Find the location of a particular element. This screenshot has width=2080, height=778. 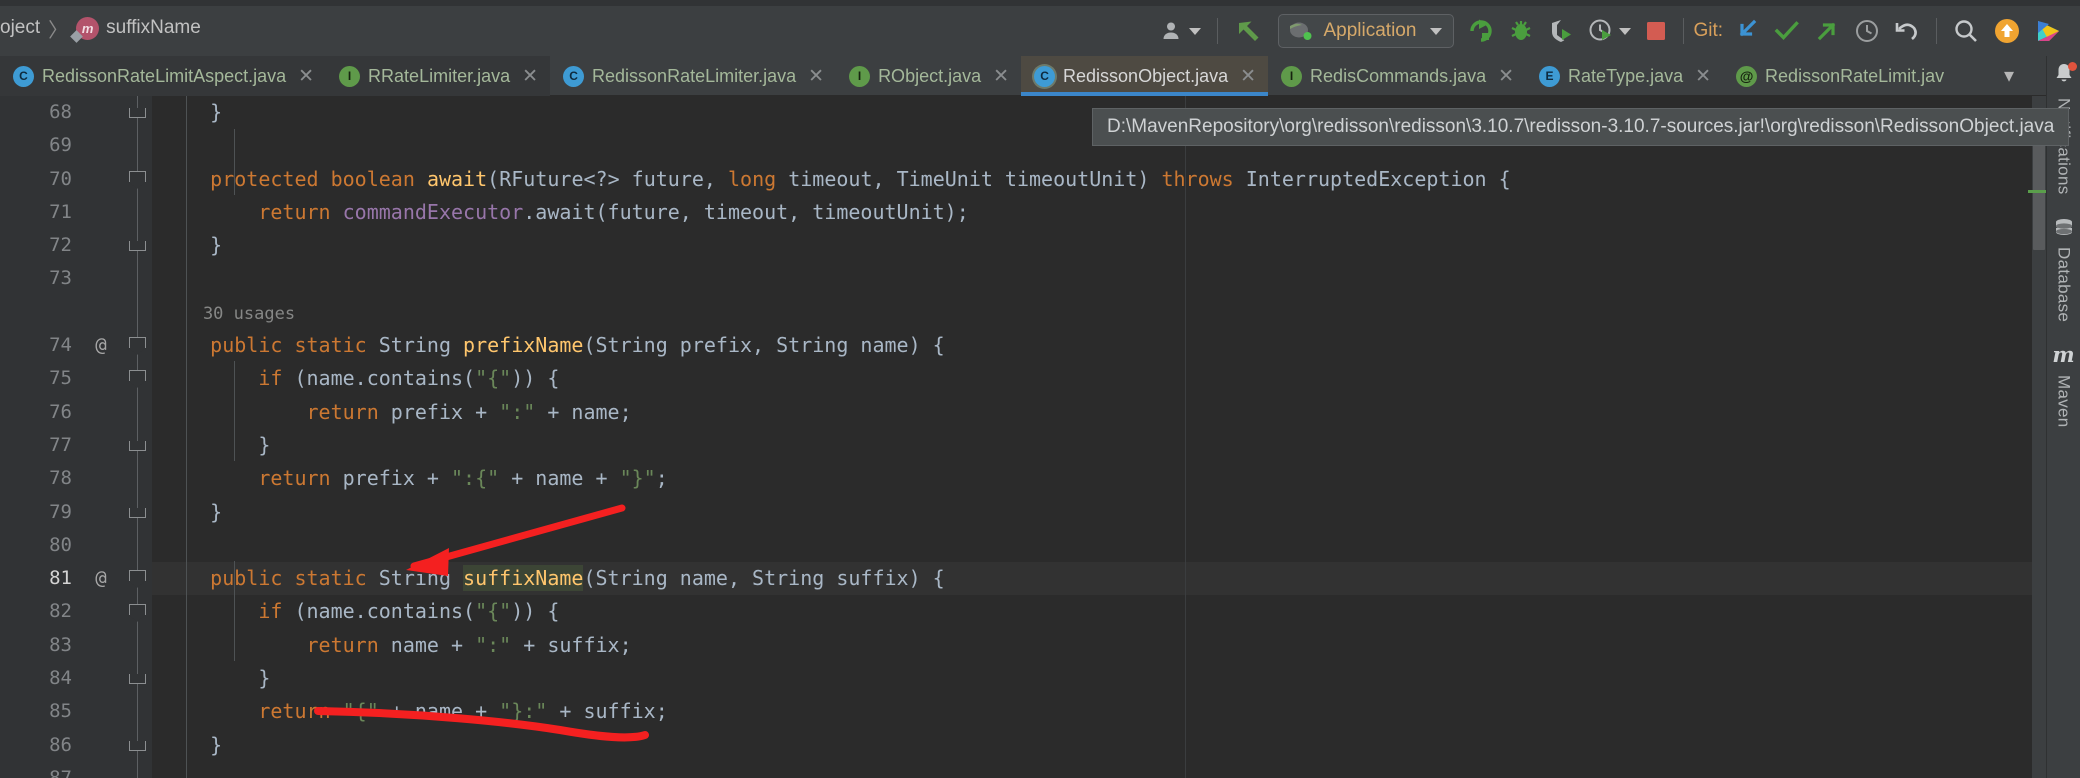

maven-icon: m is located at coordinates (2063, 354).